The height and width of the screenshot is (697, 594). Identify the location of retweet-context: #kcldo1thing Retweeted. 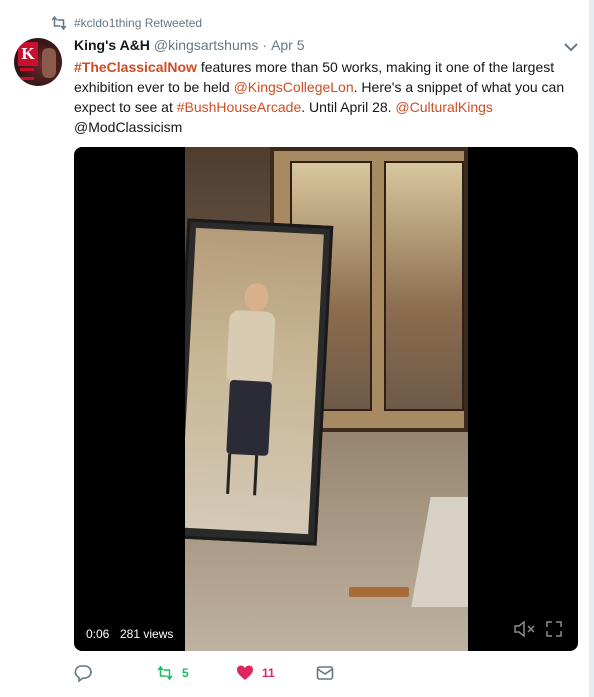
(126, 23).